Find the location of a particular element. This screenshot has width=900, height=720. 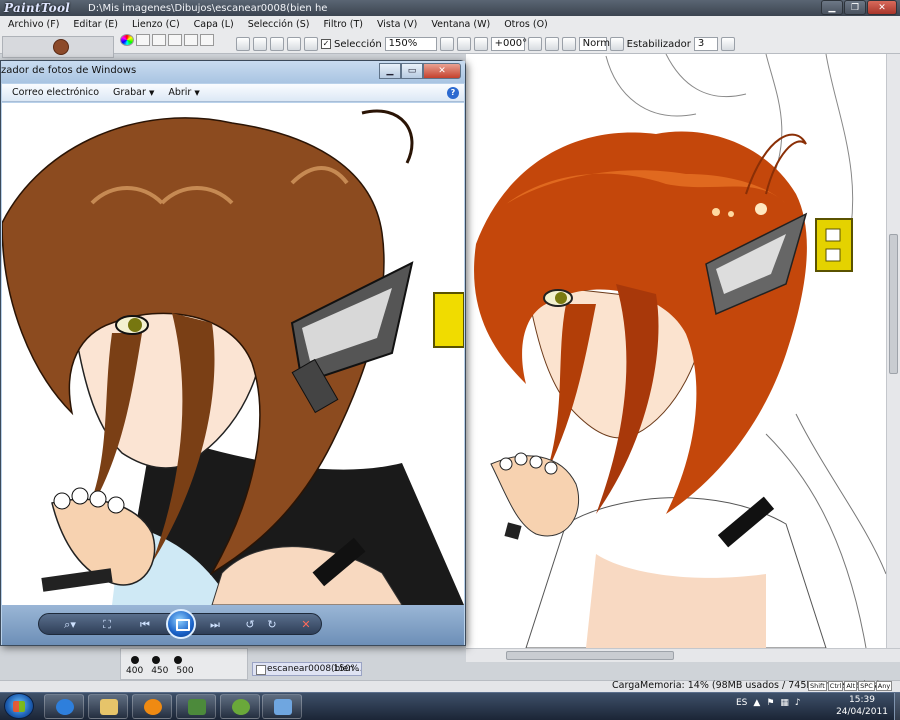

document-tab: escanear0008(bien ... 150% is located at coordinates (307, 669).